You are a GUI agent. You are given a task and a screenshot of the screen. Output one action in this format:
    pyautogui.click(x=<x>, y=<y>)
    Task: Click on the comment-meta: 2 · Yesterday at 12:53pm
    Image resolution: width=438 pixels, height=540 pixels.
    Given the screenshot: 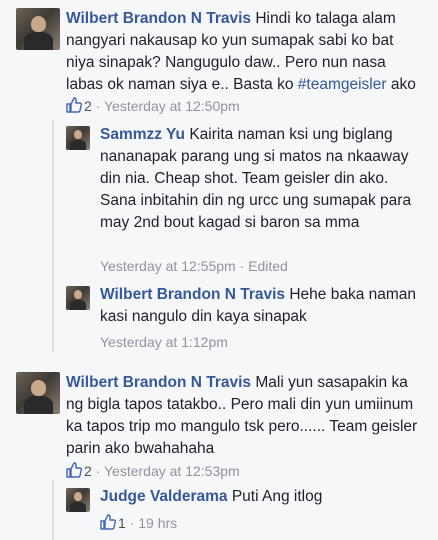 What is the action you would take?
    pyautogui.click(x=153, y=472)
    